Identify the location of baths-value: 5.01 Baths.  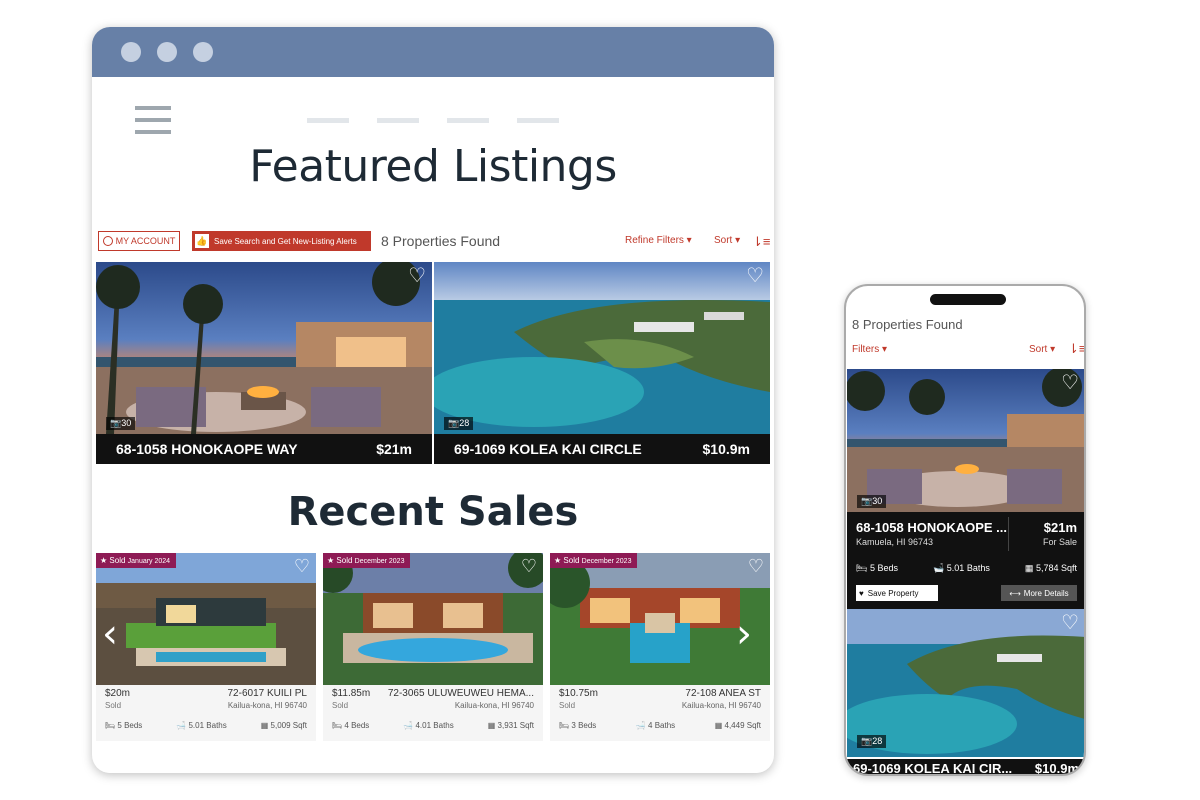
(968, 568).